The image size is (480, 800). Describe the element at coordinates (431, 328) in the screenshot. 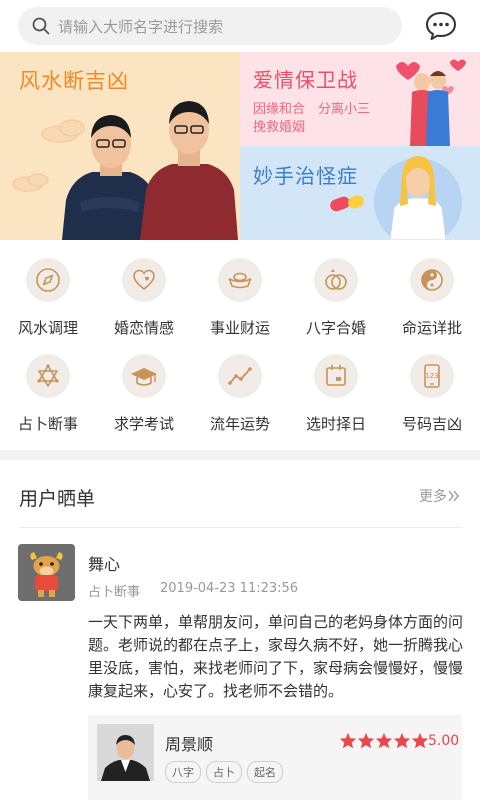

I see `category-label: 命运详批` at that location.